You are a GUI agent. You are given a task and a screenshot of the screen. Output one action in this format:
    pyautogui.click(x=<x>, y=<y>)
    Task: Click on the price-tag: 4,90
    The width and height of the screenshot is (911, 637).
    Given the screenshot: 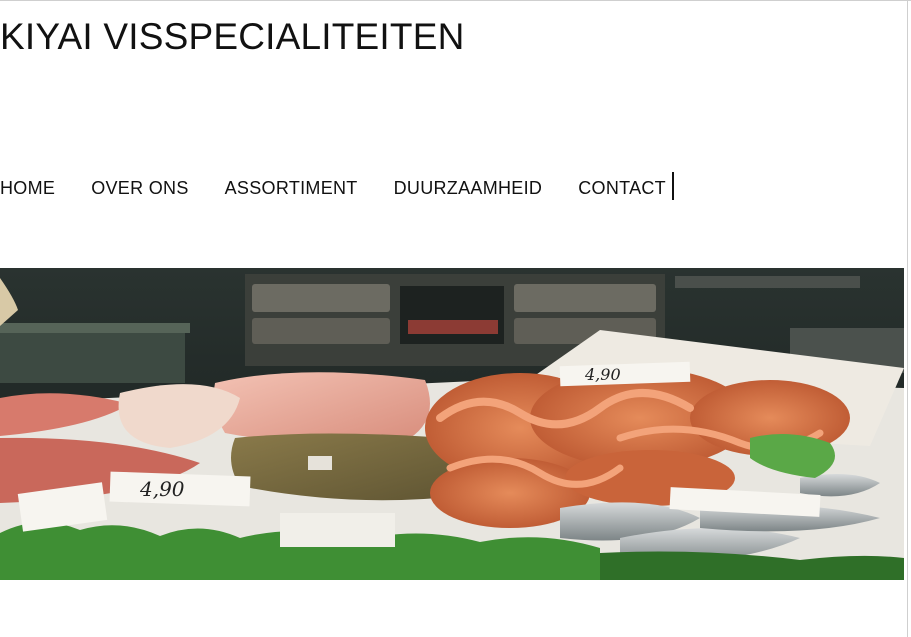 What is the action you would take?
    pyautogui.click(x=180, y=489)
    